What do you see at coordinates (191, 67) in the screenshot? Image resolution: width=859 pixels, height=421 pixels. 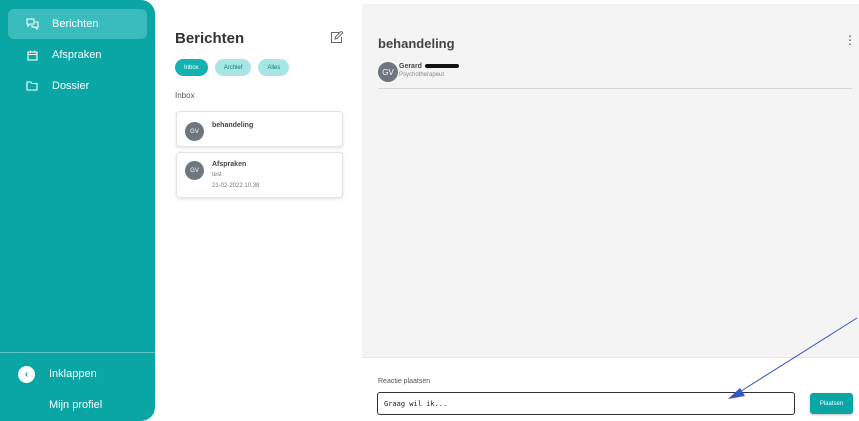 I see `tab-inbox: Inbox` at bounding box center [191, 67].